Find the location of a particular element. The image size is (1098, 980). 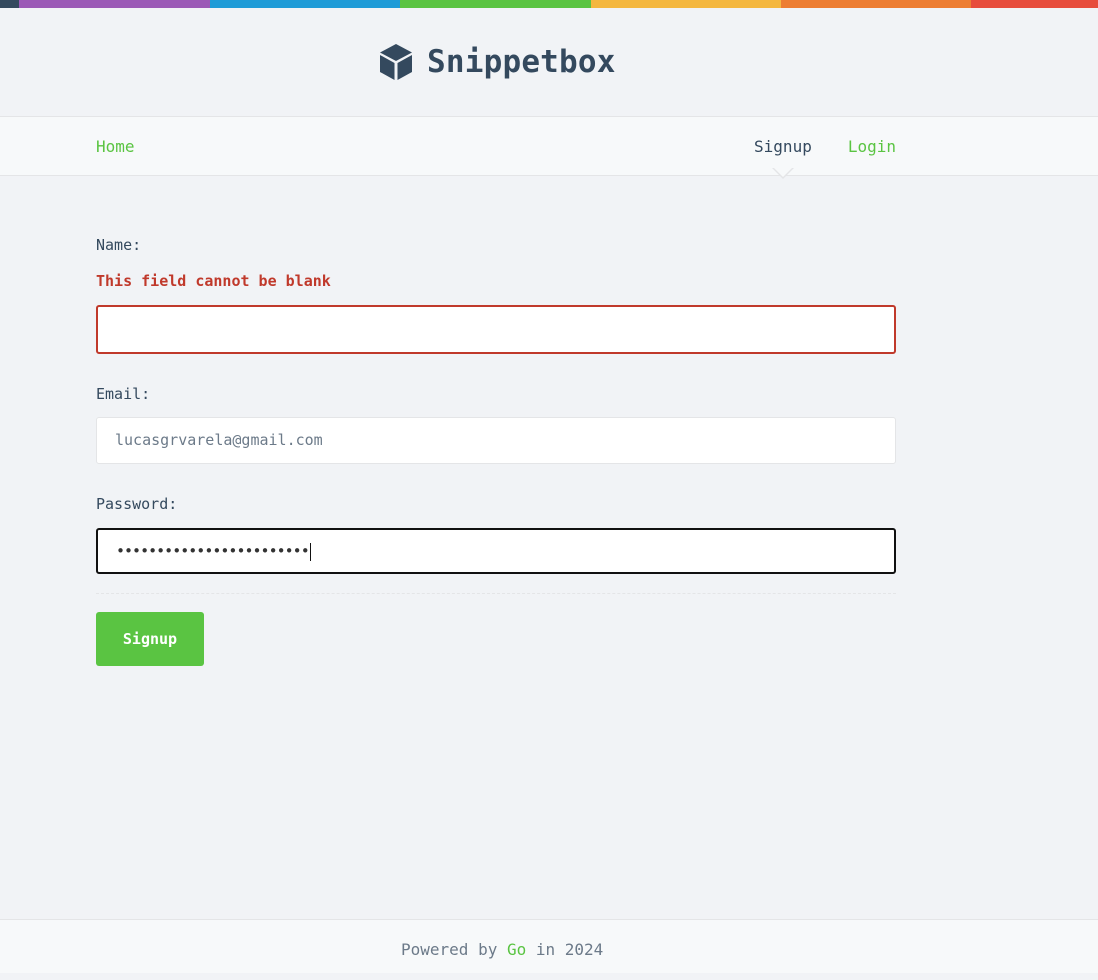

footer-suffix: in 2024 is located at coordinates (565, 949).